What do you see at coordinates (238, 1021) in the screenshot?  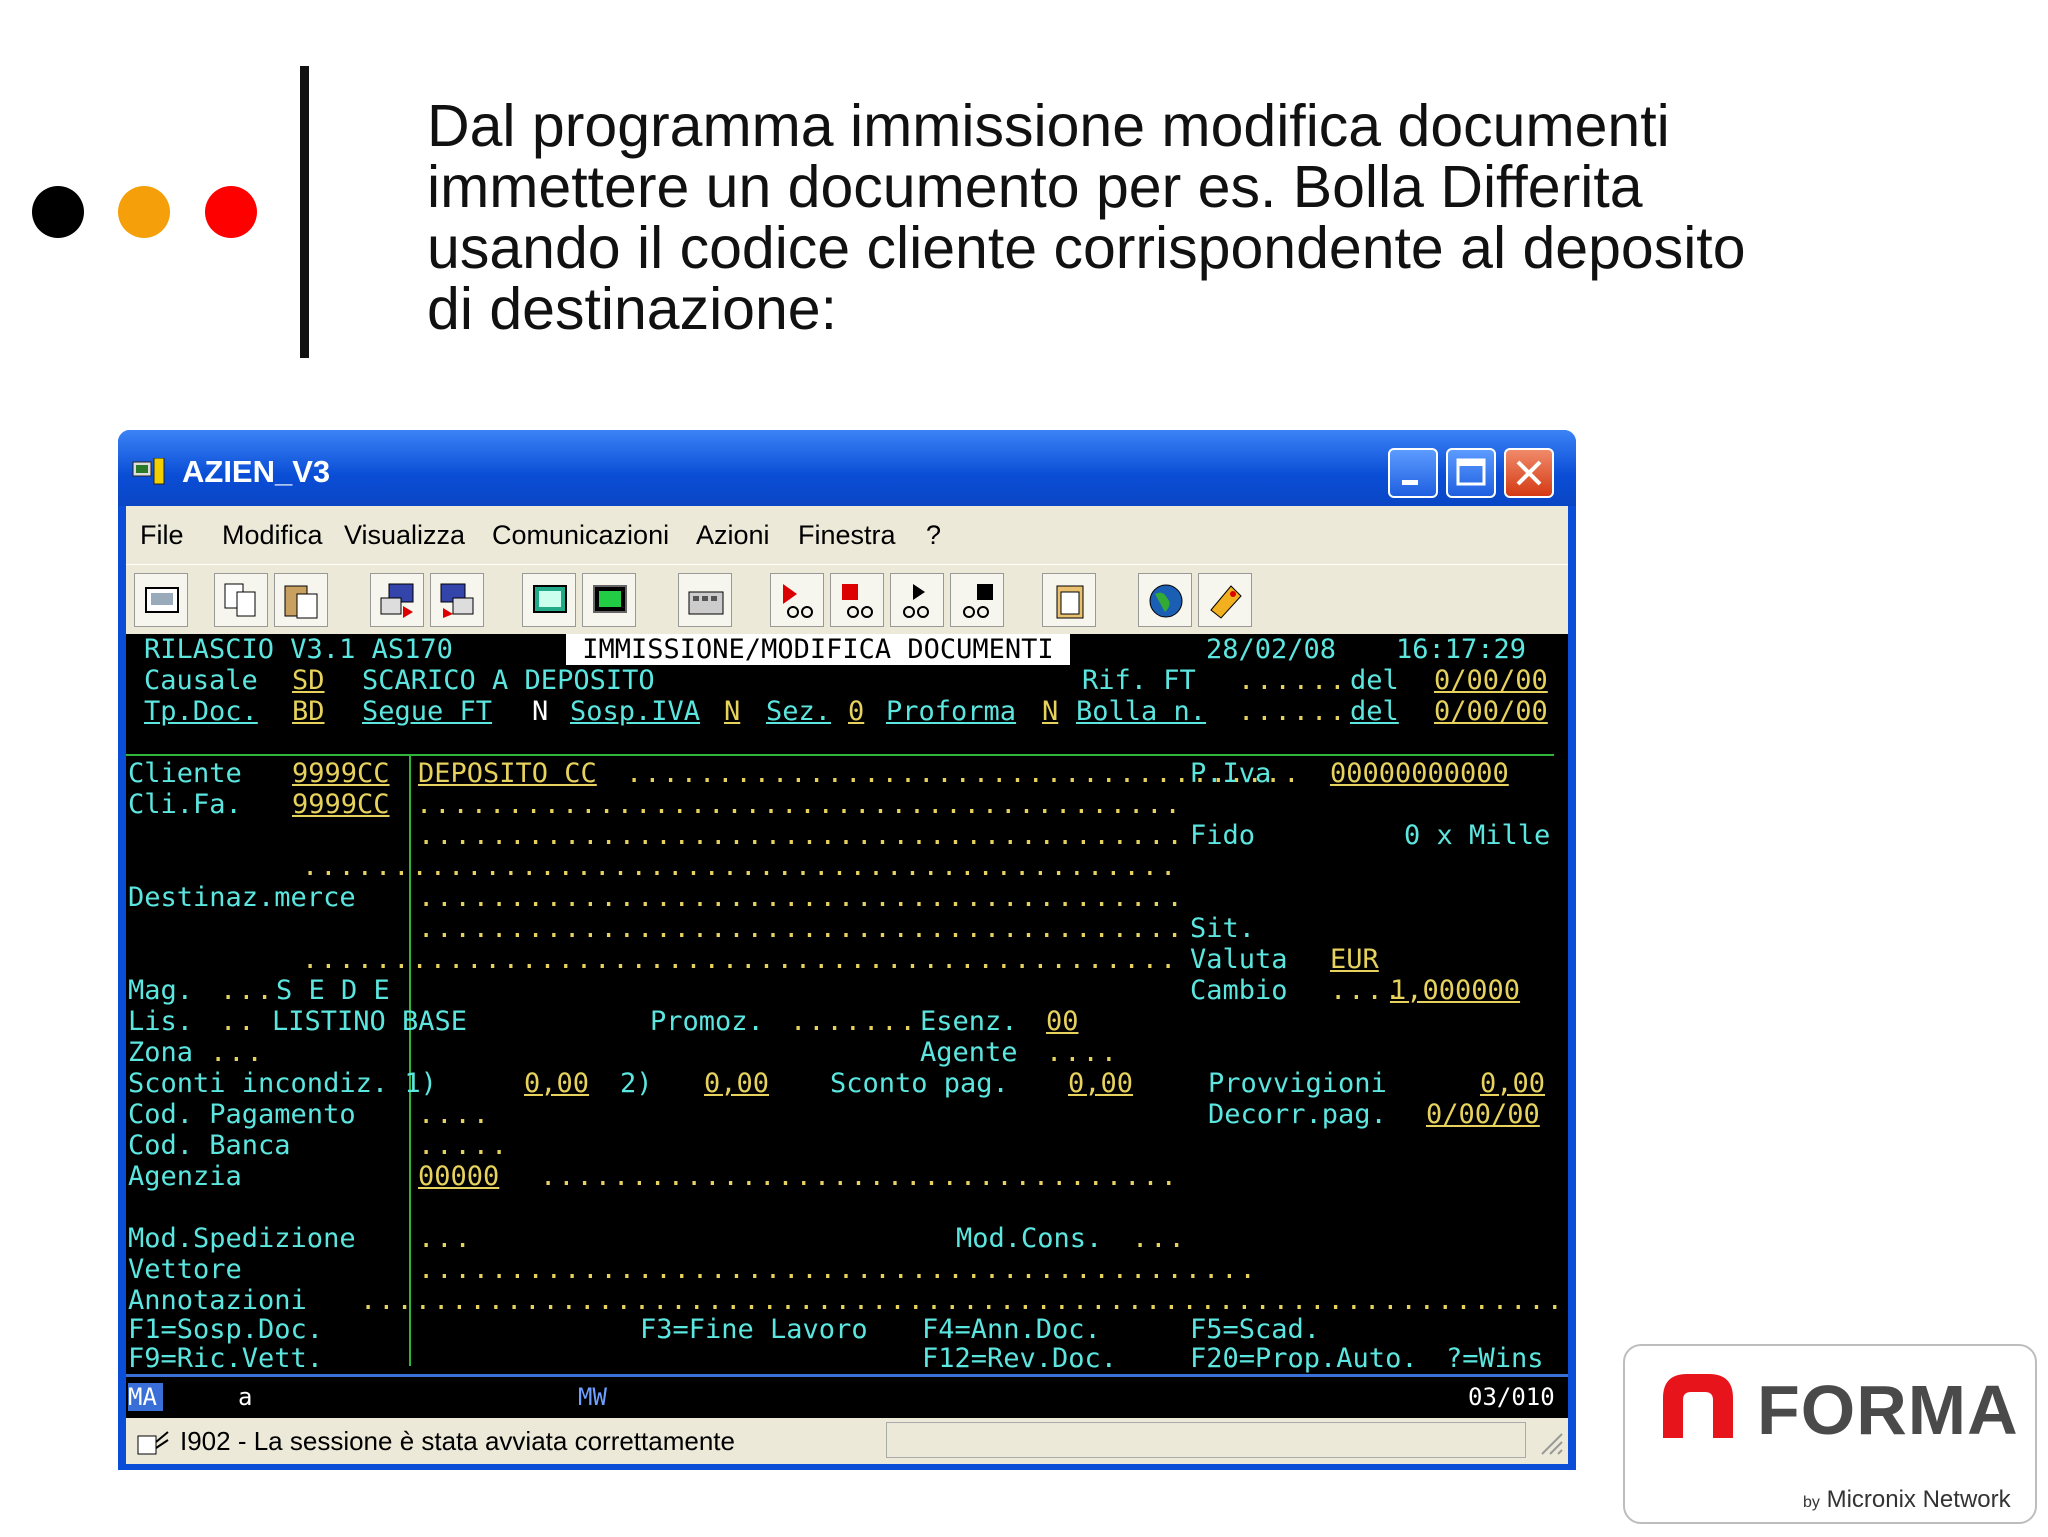 I see `lis-field: ..` at bounding box center [238, 1021].